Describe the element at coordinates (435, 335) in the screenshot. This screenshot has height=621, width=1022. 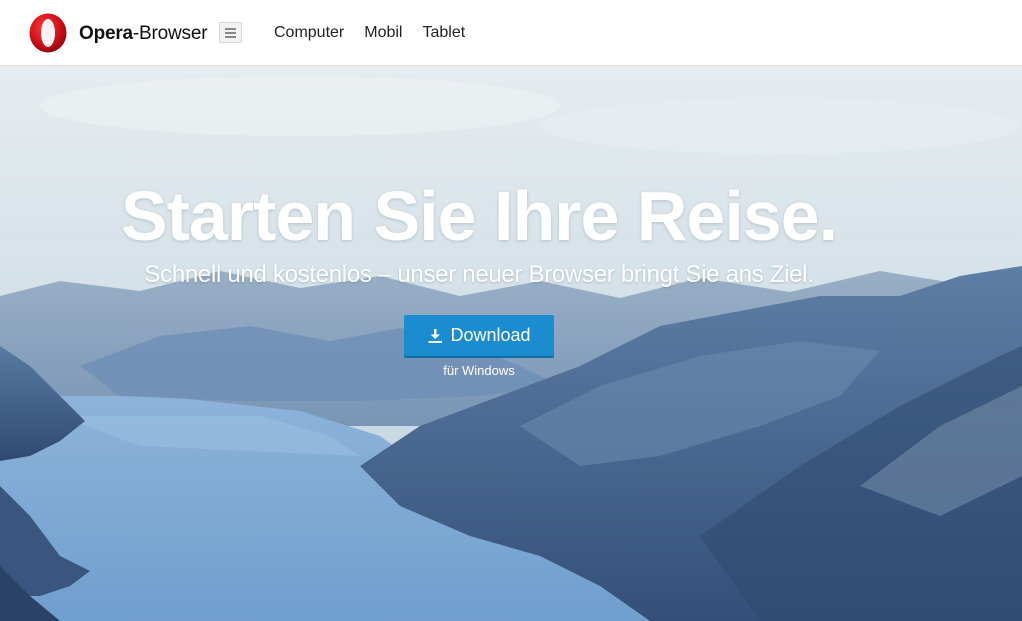
I see `download-arrow-icon` at that location.